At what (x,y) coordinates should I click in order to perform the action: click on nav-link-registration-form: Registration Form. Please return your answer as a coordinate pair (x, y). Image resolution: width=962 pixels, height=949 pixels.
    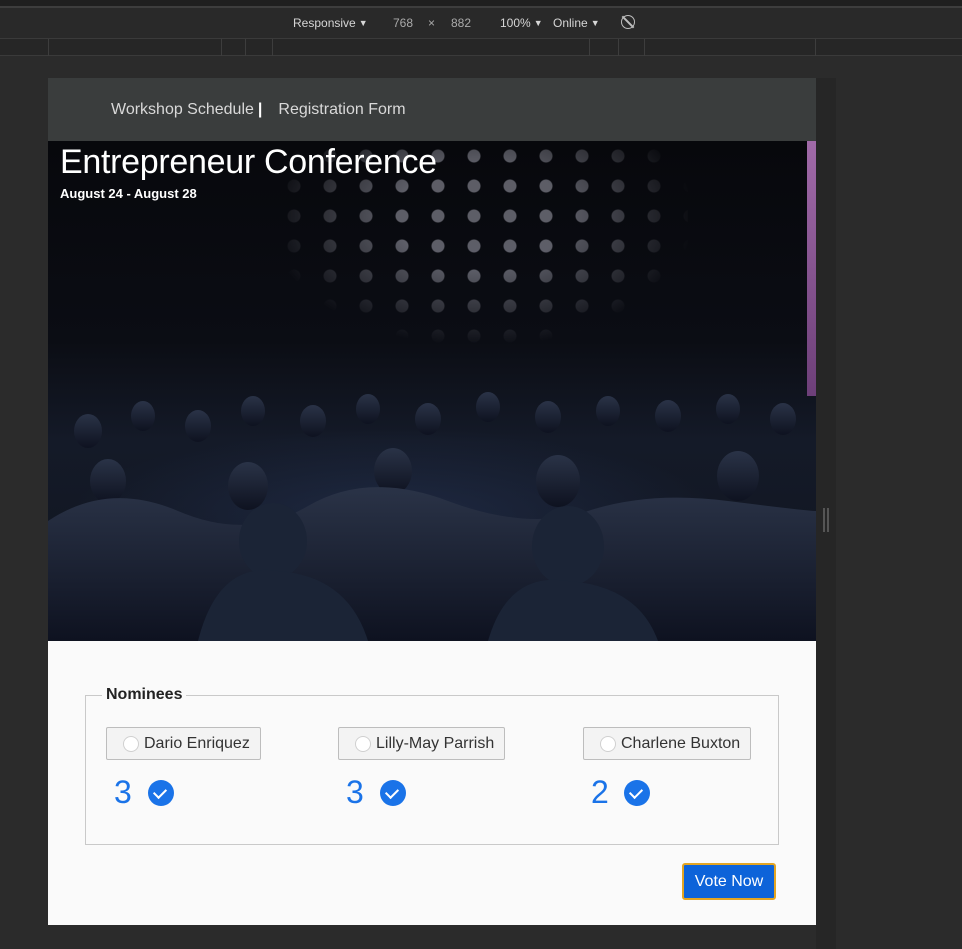
    Looking at the image, I should click on (341, 110).